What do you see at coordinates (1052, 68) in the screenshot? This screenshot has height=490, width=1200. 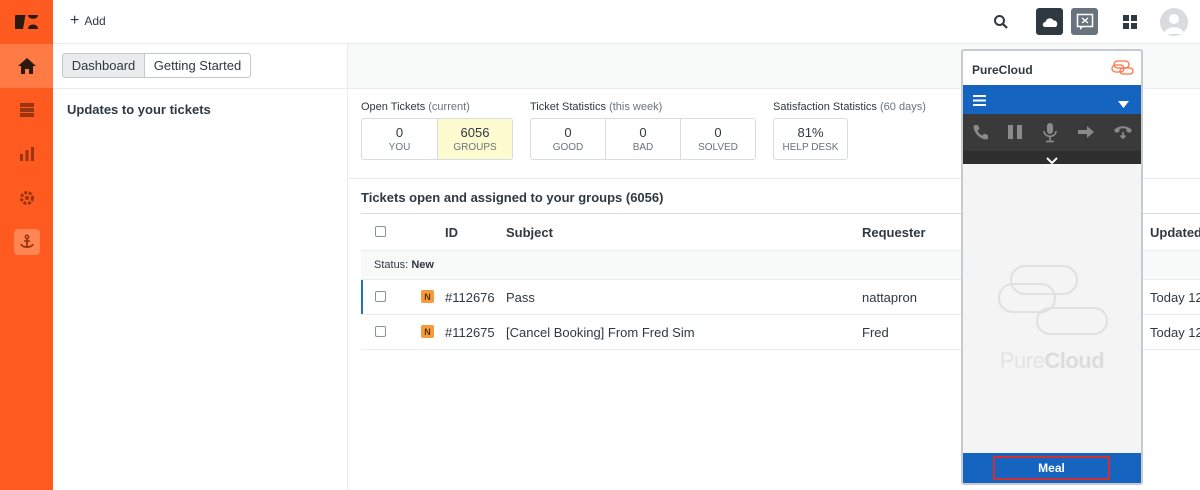 I see `purecloud-header: PureCloud` at bounding box center [1052, 68].